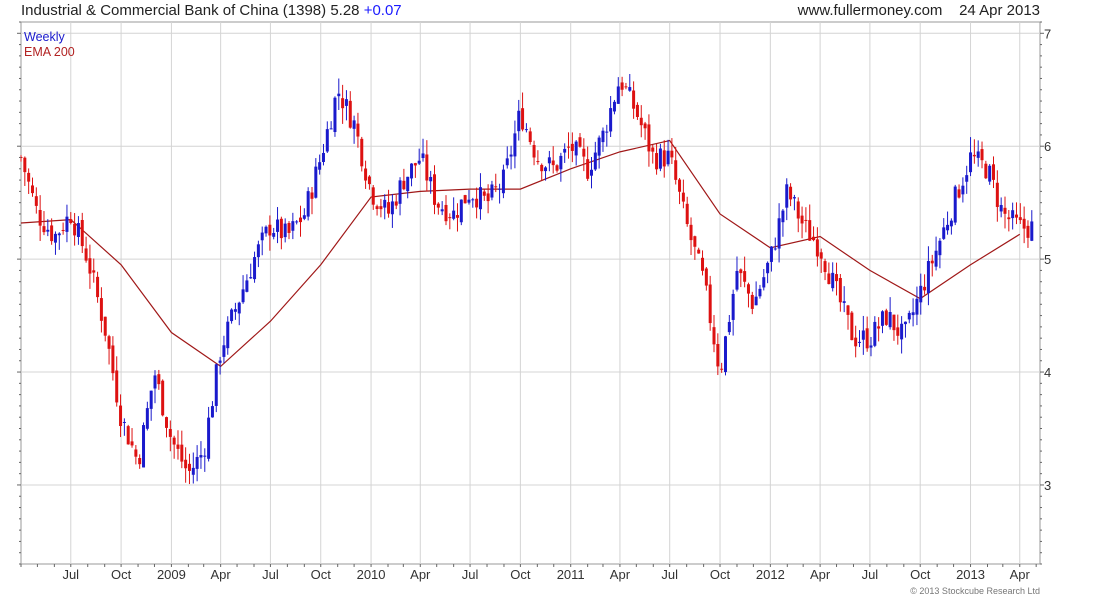 The width and height of the screenshot is (1100, 600). I want to click on legend-weekly: Weekly, so click(44, 37).